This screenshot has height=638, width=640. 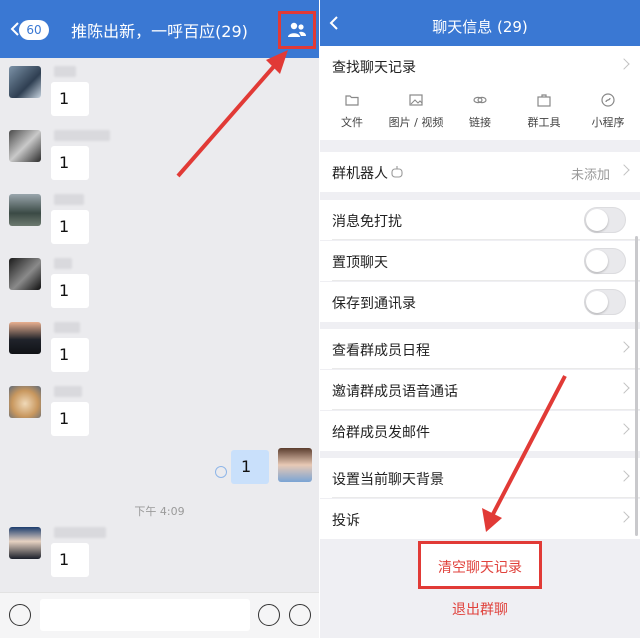 What do you see at coordinates (480, 100) in the screenshot?
I see `link-icon` at bounding box center [480, 100].